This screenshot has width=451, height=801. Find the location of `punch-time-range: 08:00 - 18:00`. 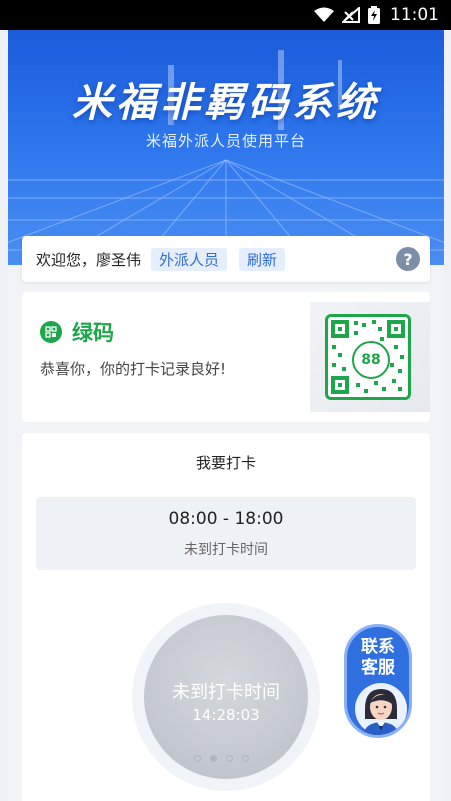

punch-time-range: 08:00 - 18:00 is located at coordinates (226, 519).